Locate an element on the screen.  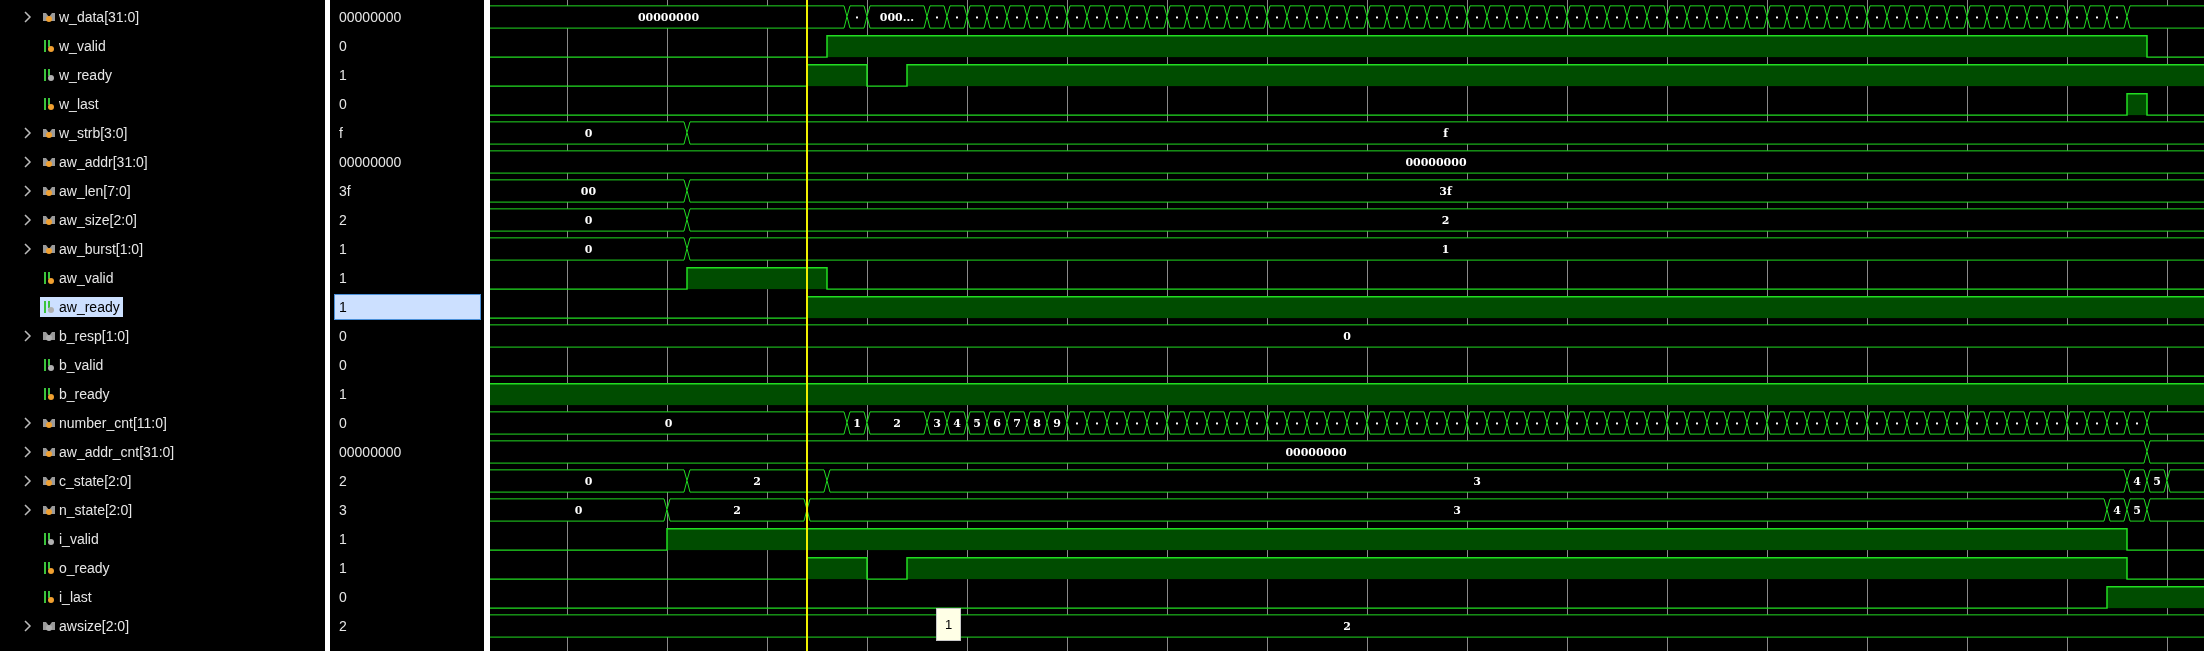
signal-name: aw_ready is located at coordinates (81, 306).